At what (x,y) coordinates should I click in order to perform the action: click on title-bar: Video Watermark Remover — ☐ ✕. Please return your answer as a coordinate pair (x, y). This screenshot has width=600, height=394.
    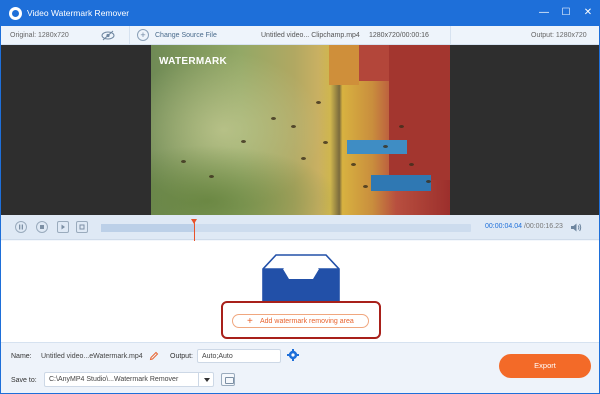
    Looking at the image, I should click on (300, 13).